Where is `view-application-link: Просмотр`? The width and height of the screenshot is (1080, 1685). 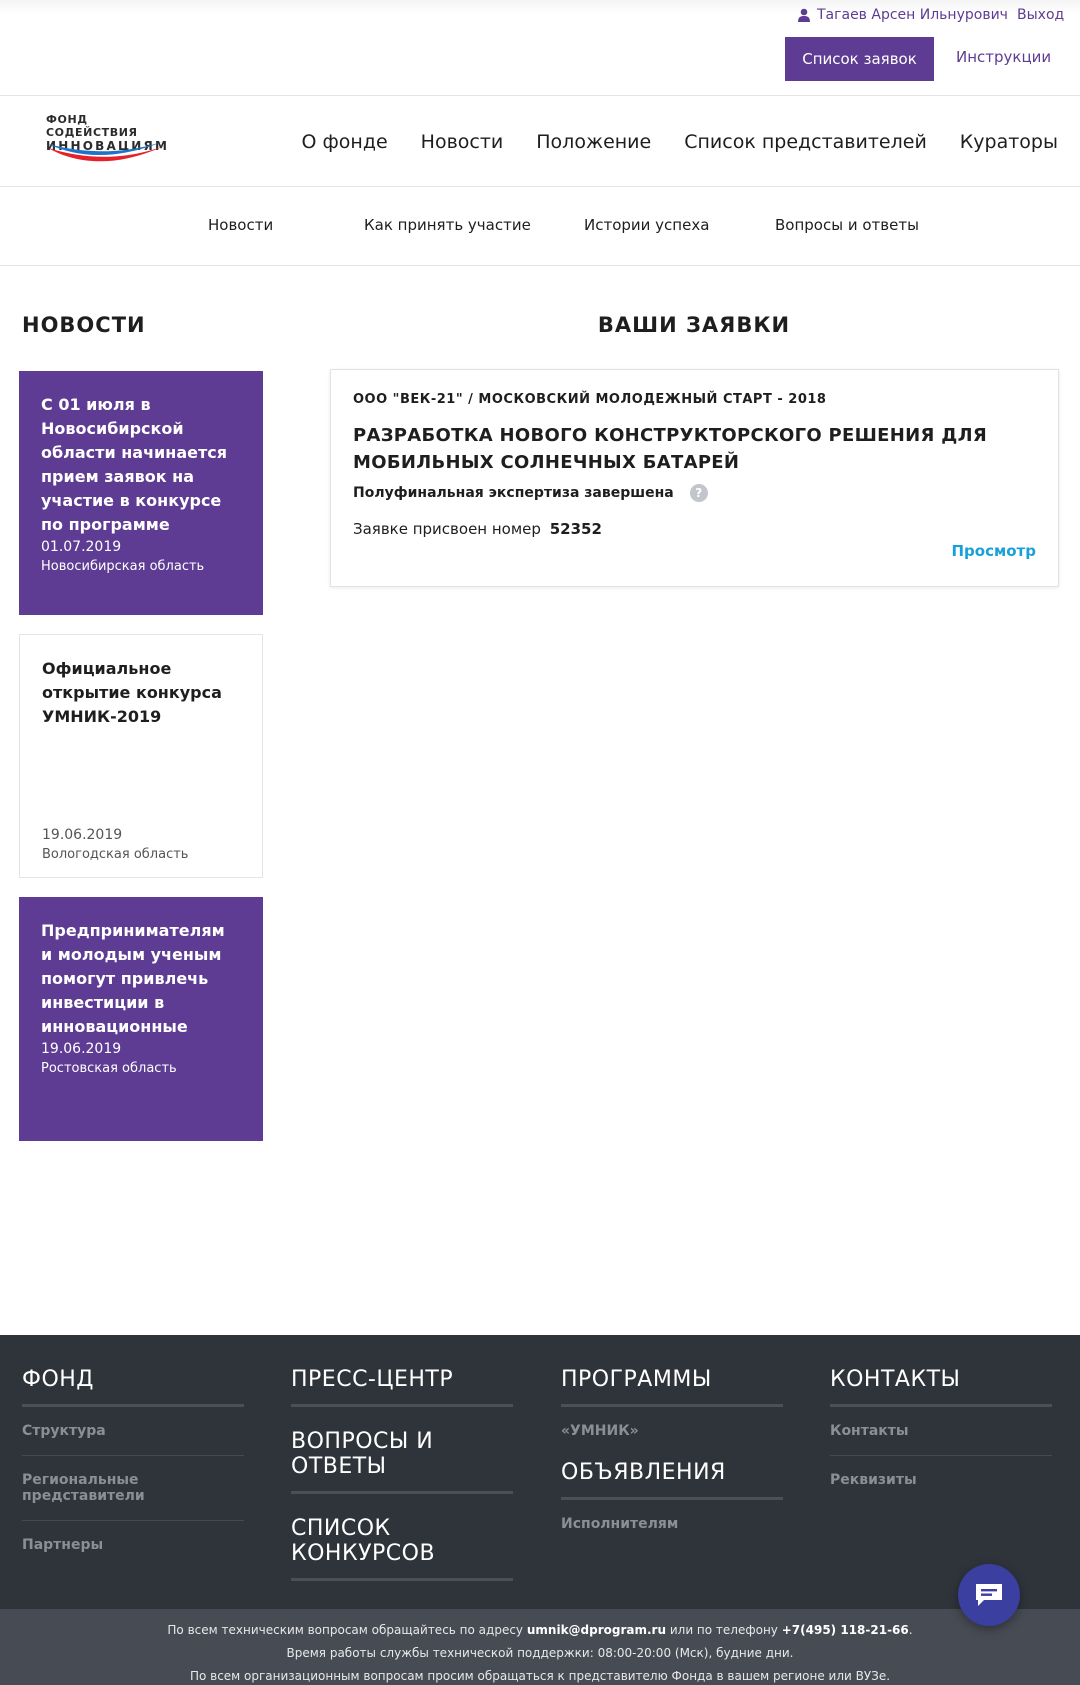 view-application-link: Просмотр is located at coordinates (994, 551).